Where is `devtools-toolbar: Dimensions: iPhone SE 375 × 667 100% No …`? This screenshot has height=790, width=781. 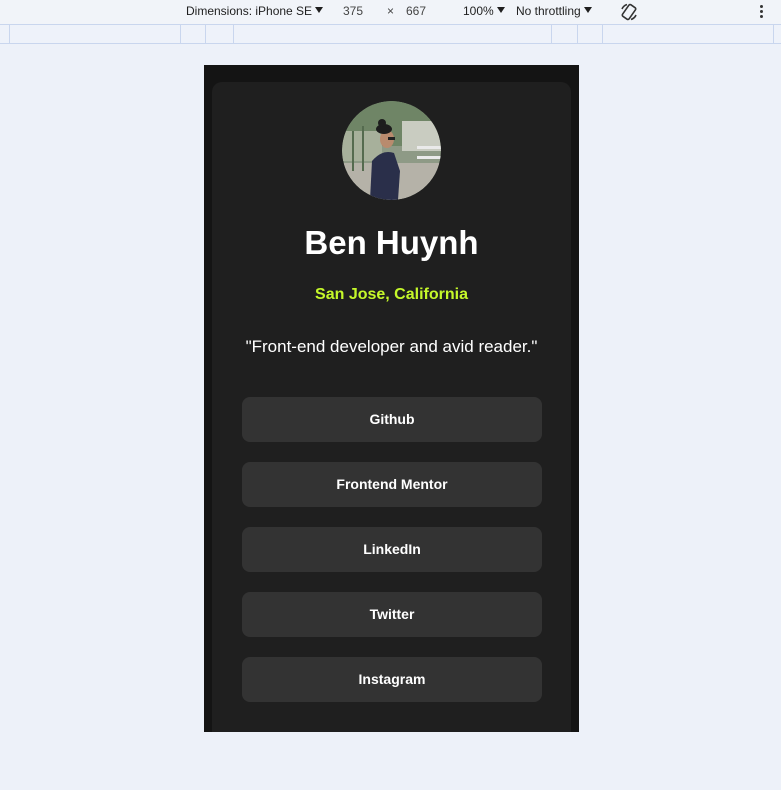
devtools-toolbar: Dimensions: iPhone SE 375 × 667 100% No … is located at coordinates (390, 12).